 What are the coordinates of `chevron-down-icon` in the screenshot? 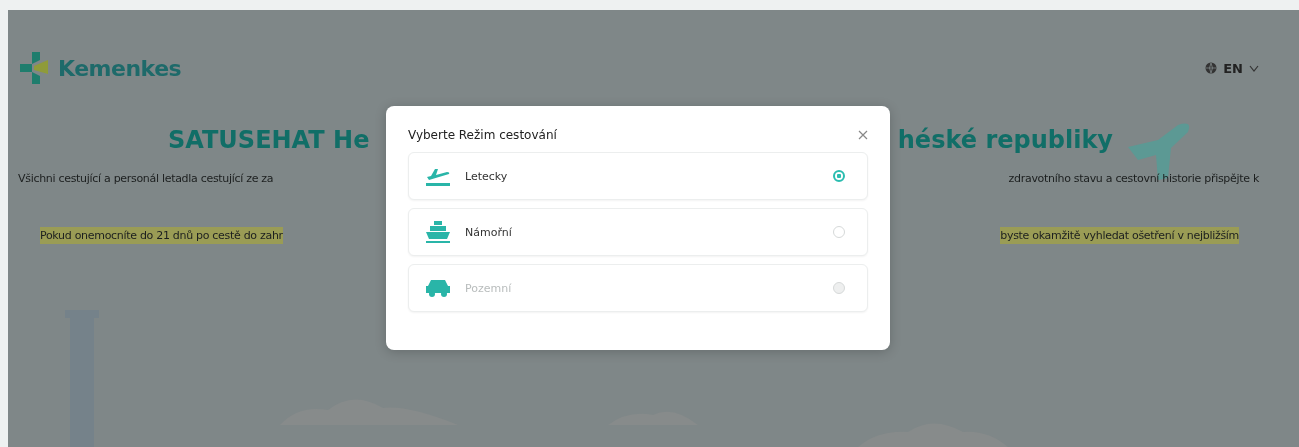 It's located at (1254, 68).